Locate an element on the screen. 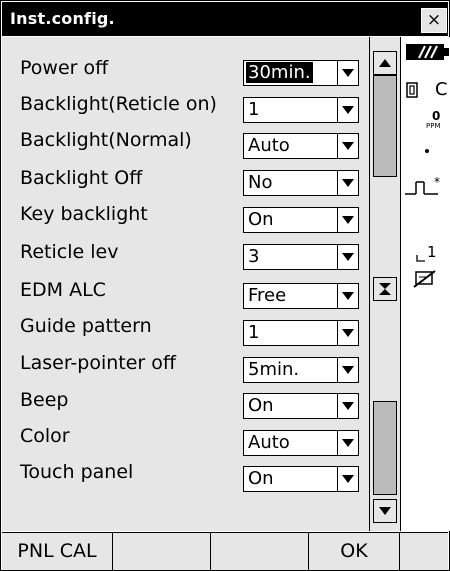  ppm-label: PPM is located at coordinates (433, 126).